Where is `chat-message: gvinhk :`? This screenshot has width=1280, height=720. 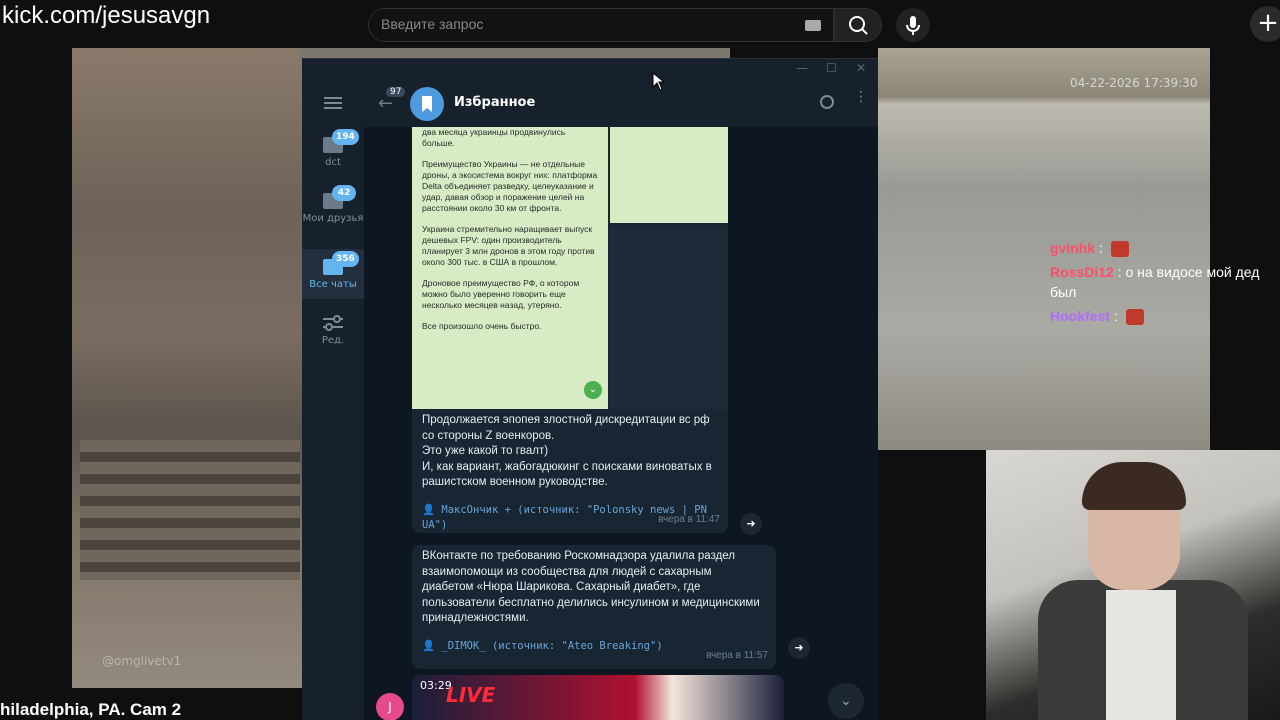
chat-message: gvinhk : is located at coordinates (1162, 248).